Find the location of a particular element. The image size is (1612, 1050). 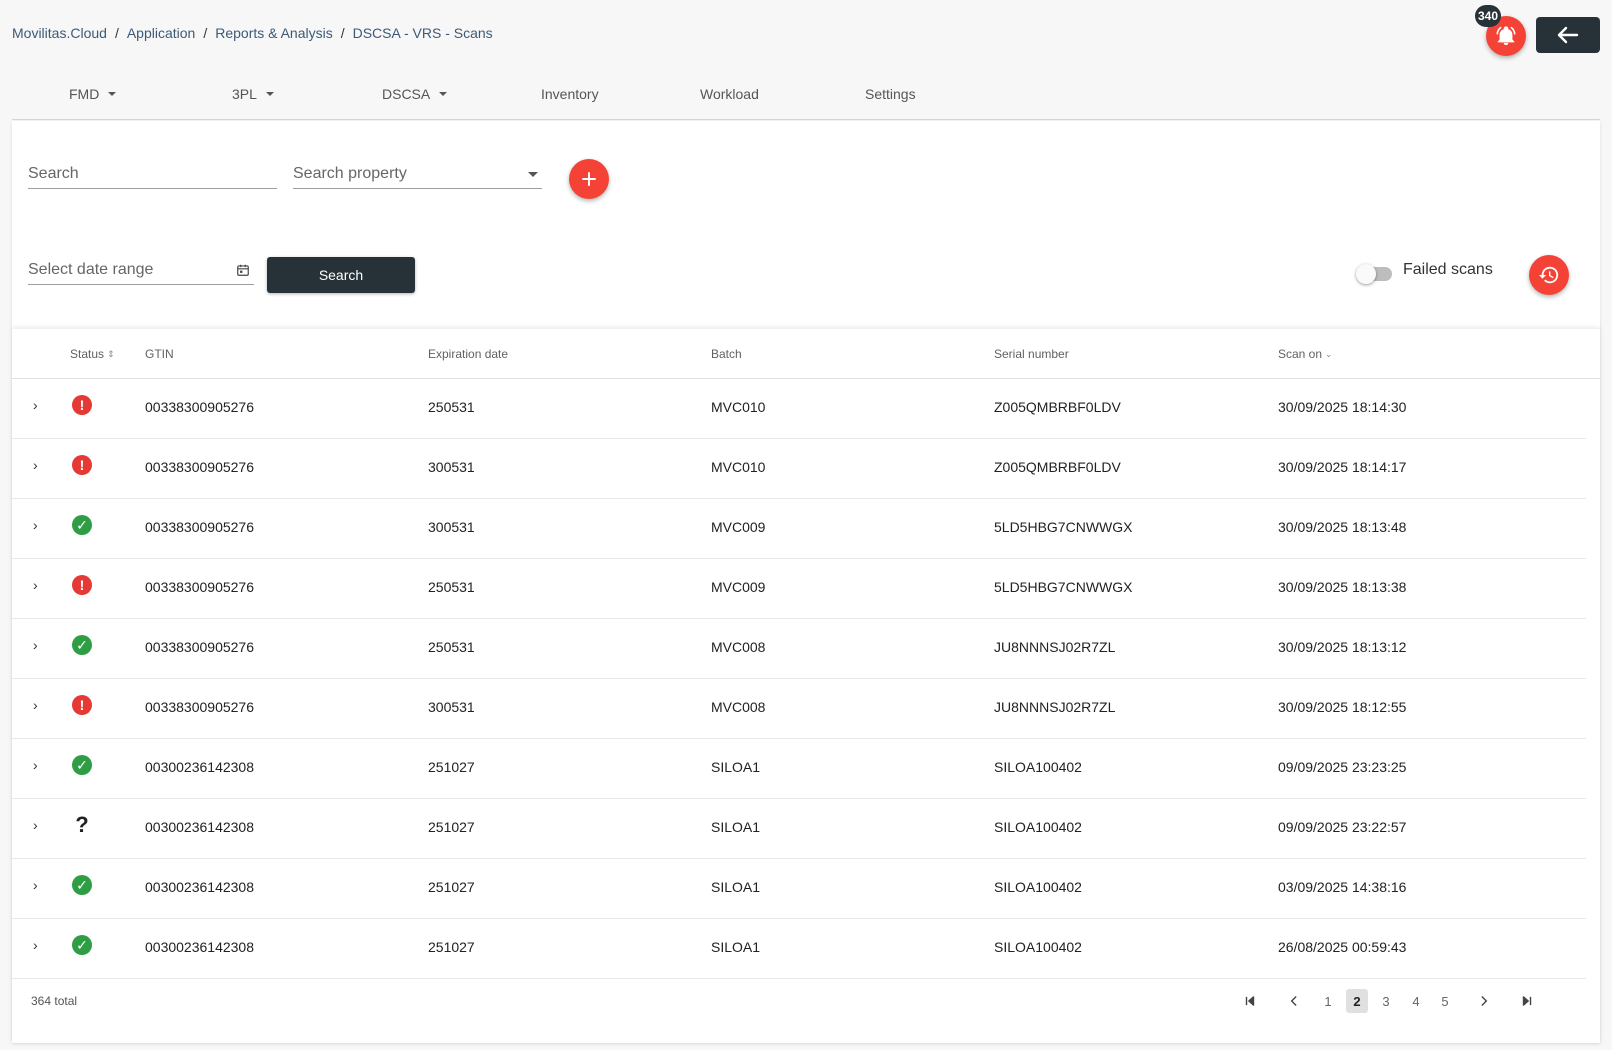

breadcrumb-current-page: DSCSA - VRS - Scans is located at coordinates (423, 33).